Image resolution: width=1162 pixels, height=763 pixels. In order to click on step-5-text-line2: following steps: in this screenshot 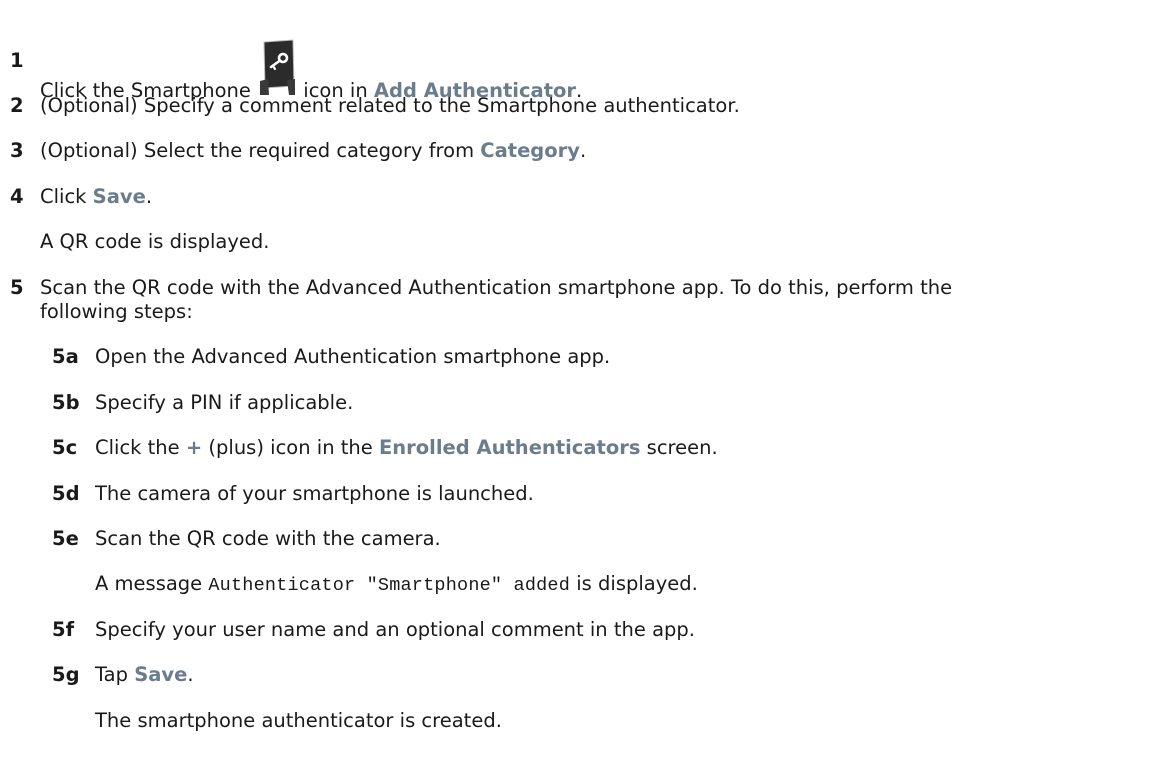, I will do `click(116, 311)`.